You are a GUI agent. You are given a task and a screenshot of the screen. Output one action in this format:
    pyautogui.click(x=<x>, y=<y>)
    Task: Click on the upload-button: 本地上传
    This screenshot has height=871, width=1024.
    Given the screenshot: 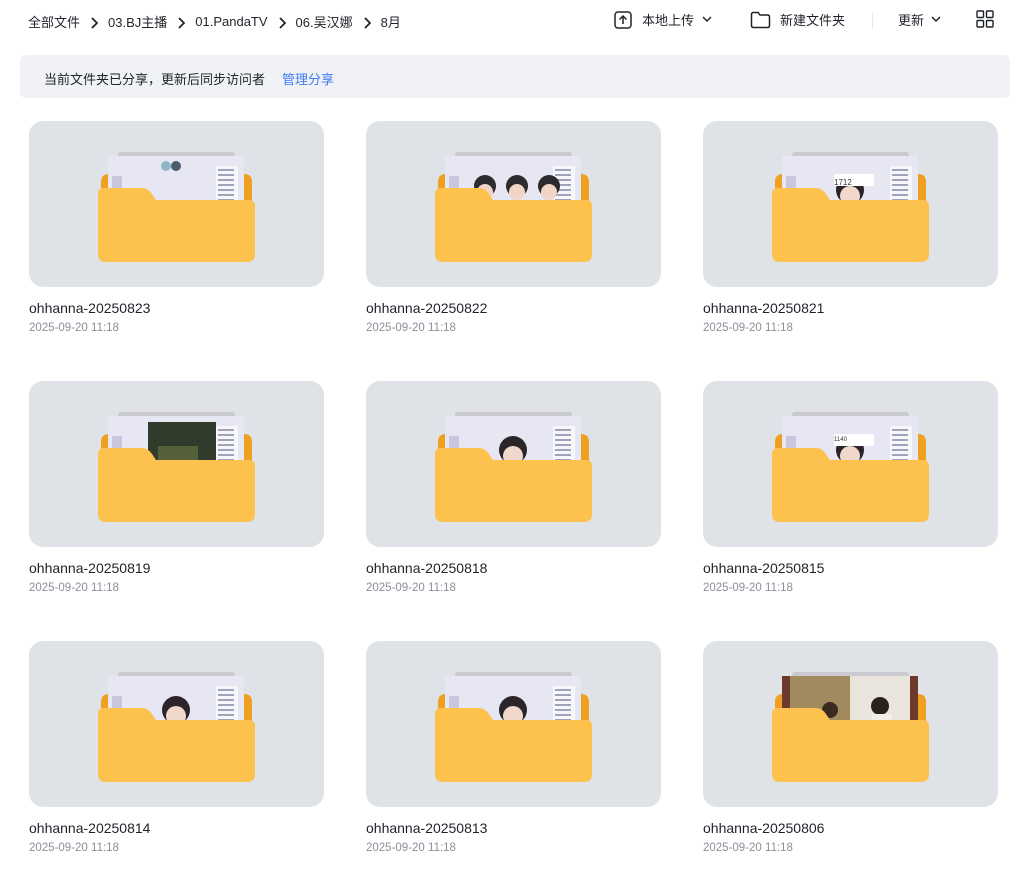 What is the action you would take?
    pyautogui.click(x=663, y=19)
    